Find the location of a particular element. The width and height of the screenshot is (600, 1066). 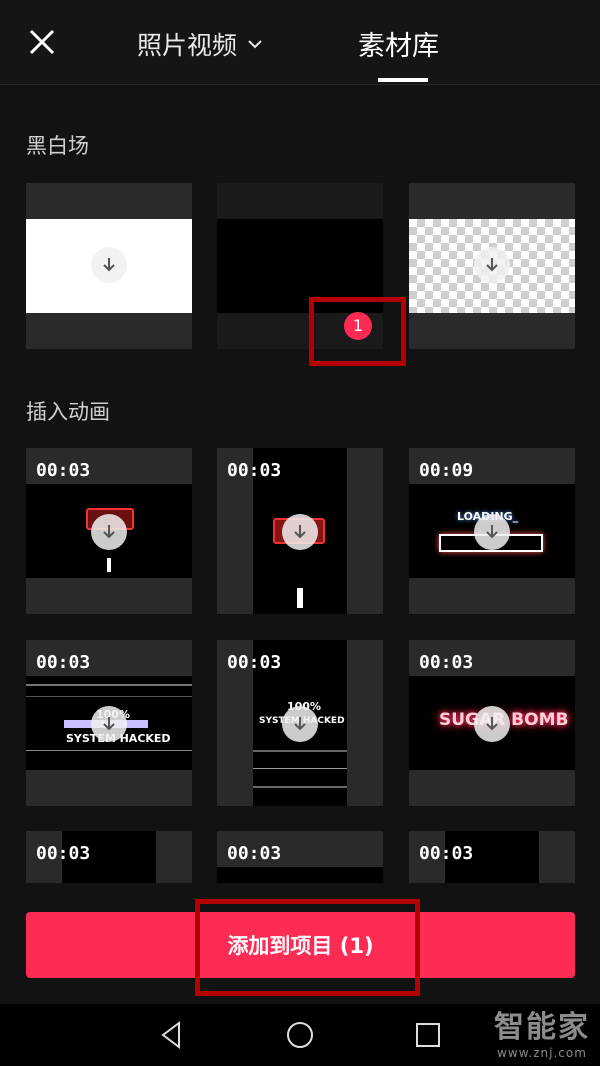

animation-tile-system-hacked-1: 100% SYSTEM HACKED 00:03 is located at coordinates (109, 723).